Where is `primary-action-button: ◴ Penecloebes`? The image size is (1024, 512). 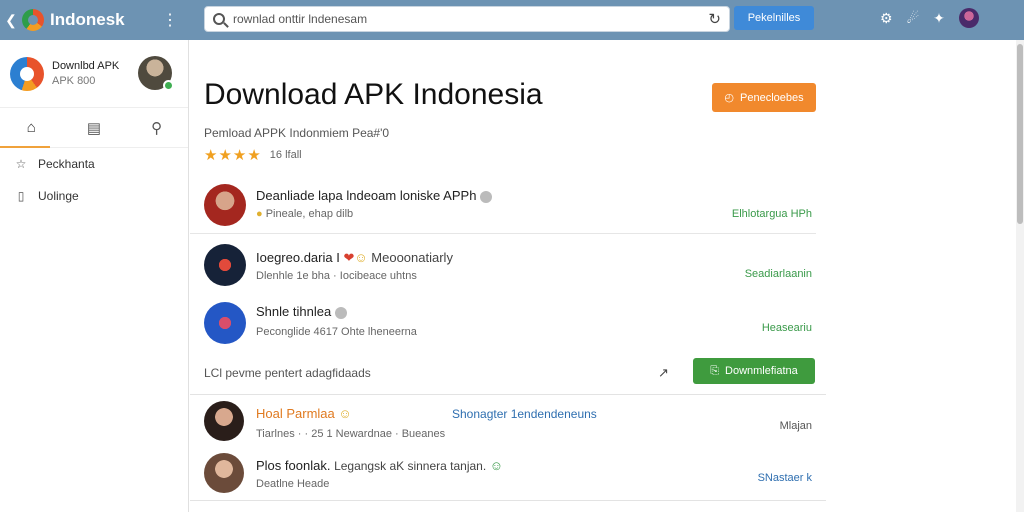
primary-action-button: ◴ Penecloebes is located at coordinates (764, 97).